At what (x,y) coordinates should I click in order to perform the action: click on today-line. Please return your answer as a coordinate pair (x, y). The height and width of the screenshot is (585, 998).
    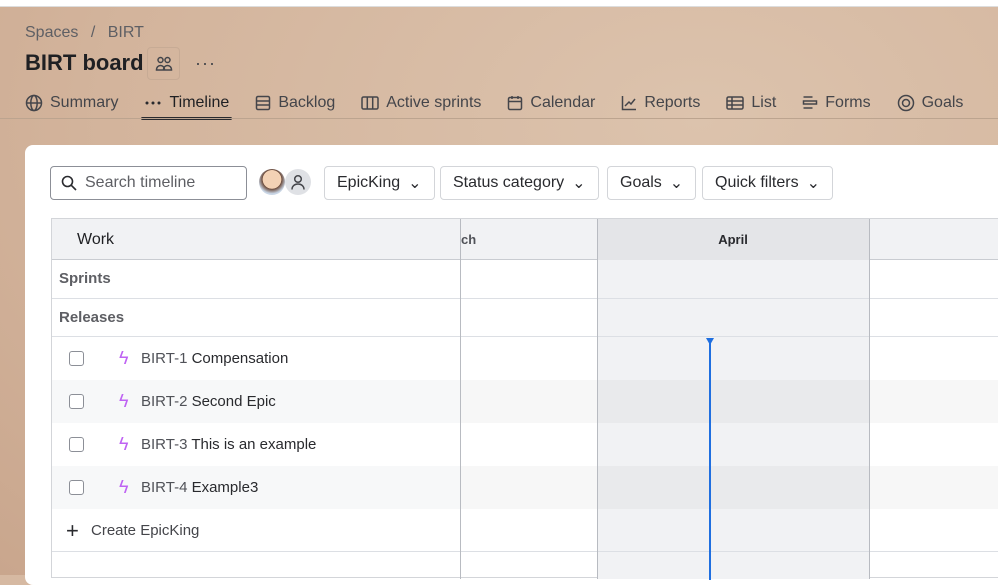
    Looking at the image, I should click on (710, 460).